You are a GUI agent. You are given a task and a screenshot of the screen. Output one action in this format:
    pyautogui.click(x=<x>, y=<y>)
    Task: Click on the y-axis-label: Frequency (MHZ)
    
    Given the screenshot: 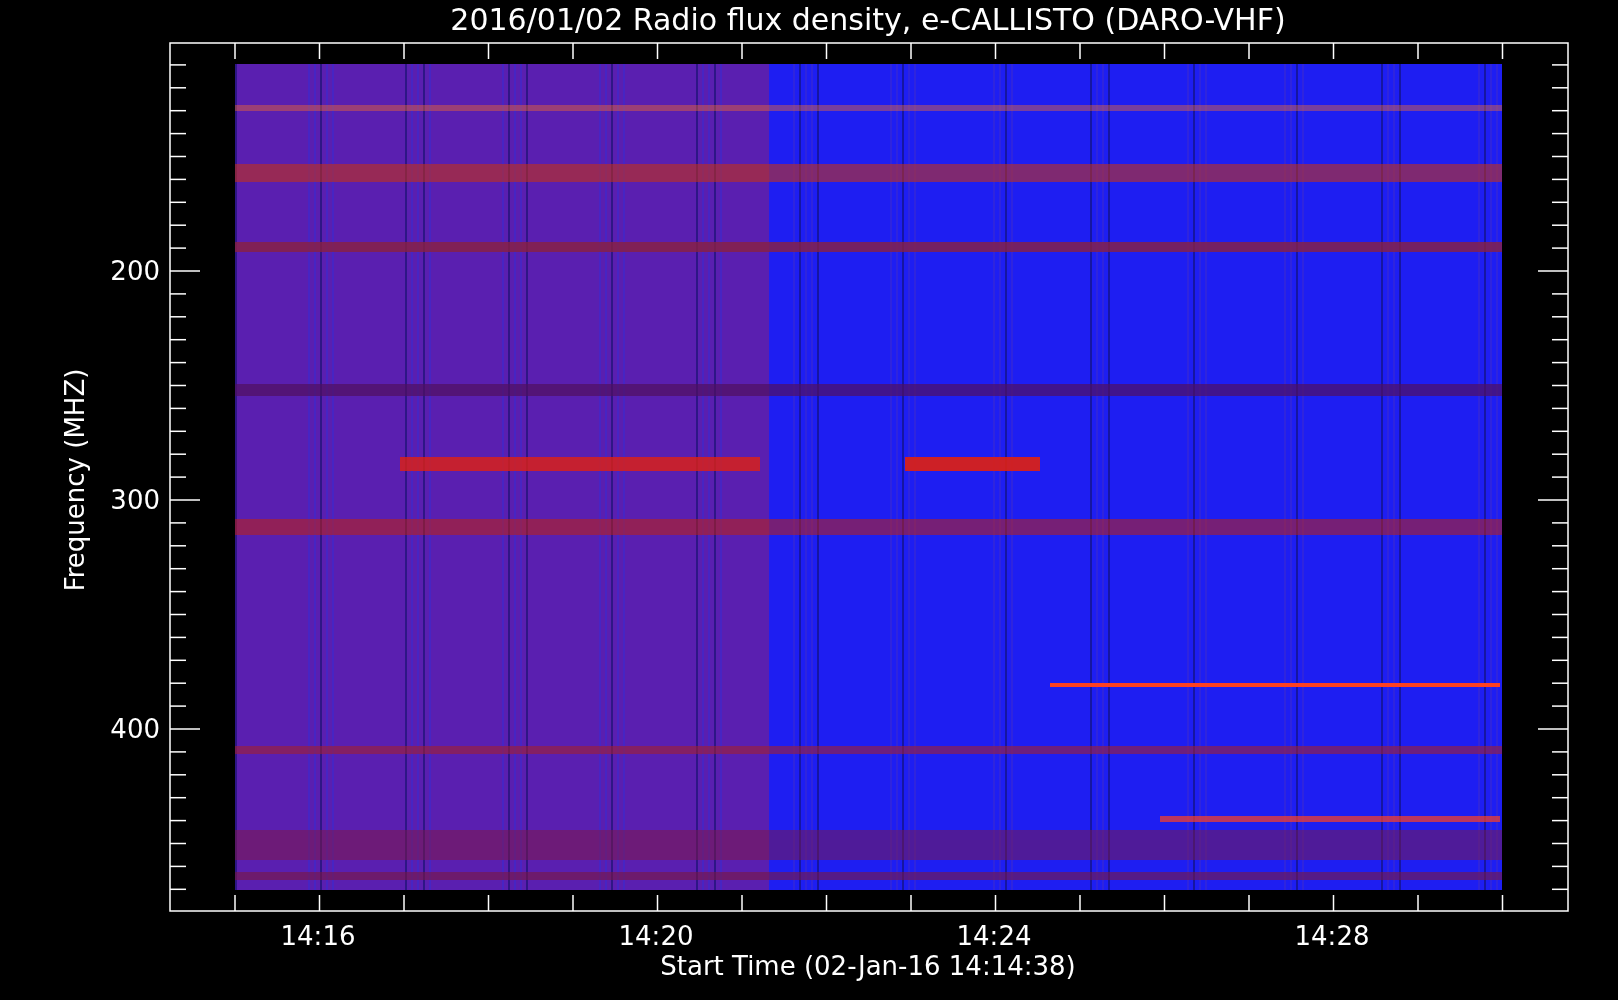 What is the action you would take?
    pyautogui.click(x=75, y=480)
    